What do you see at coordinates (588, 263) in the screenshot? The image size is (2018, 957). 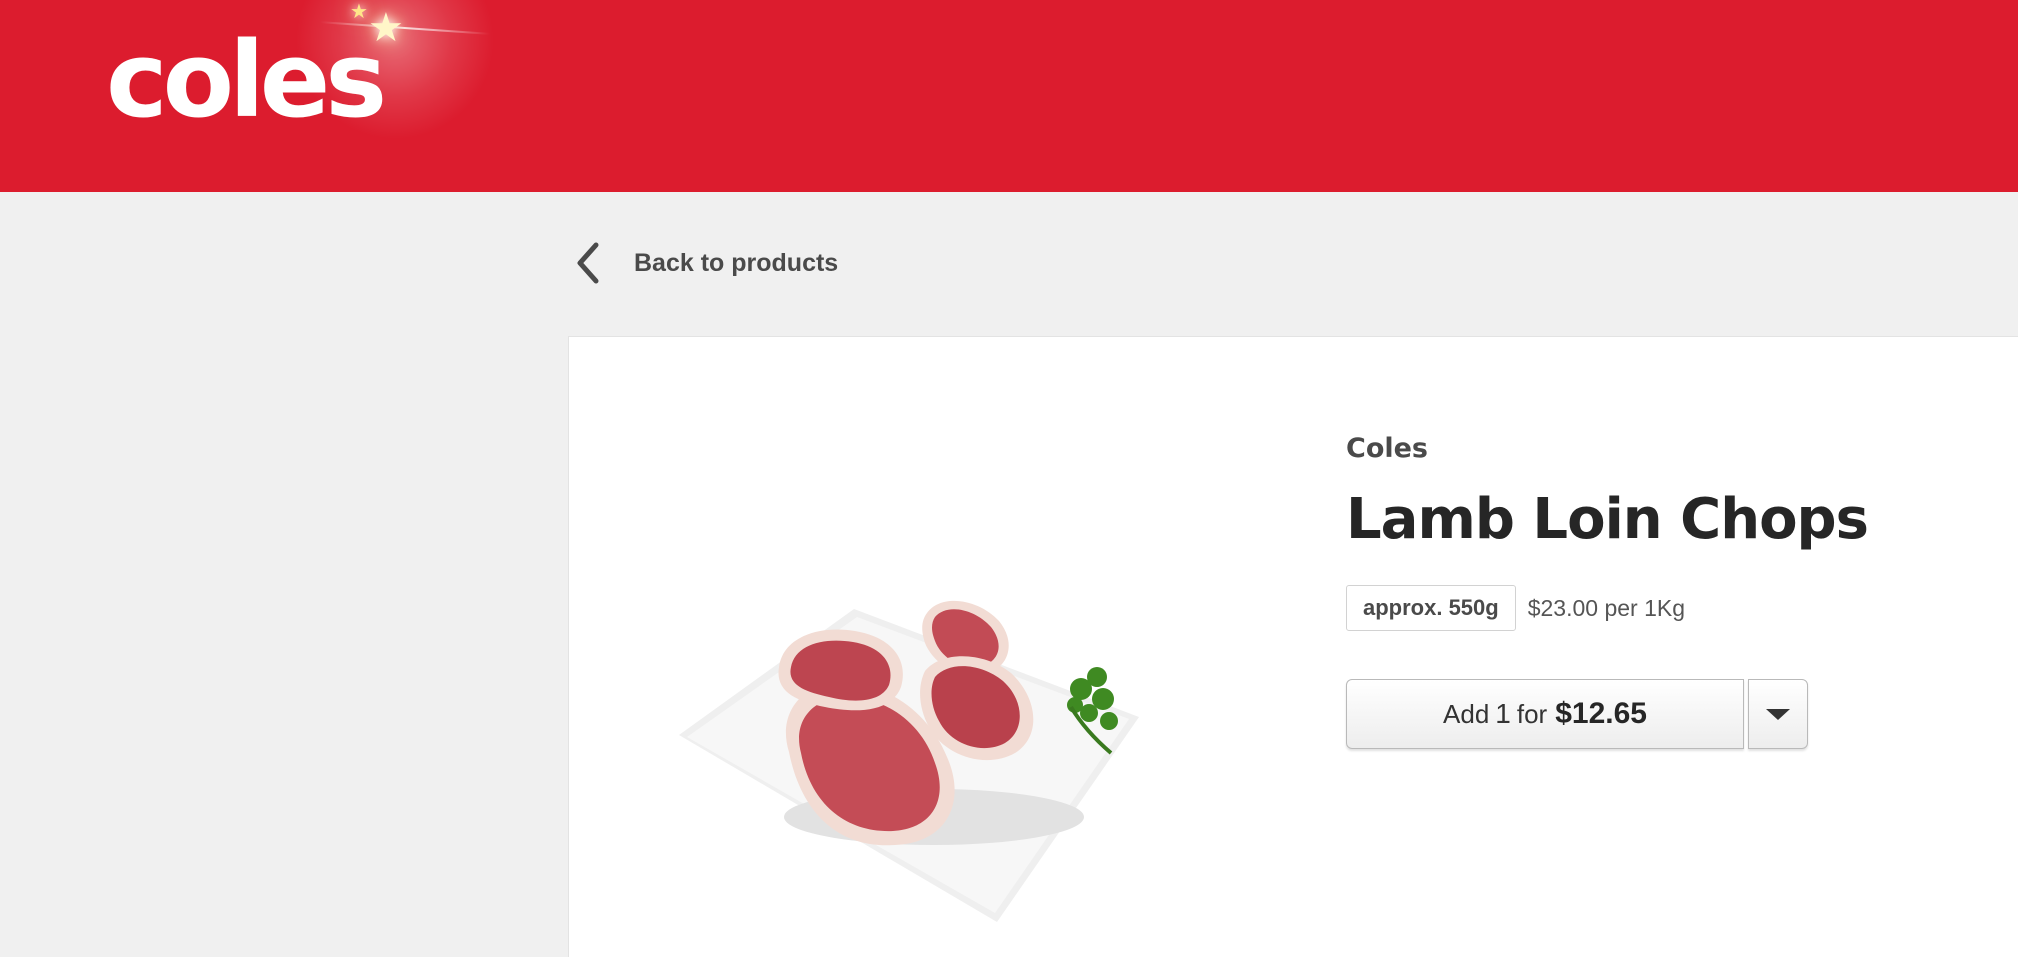 I see `chevron-left-icon` at bounding box center [588, 263].